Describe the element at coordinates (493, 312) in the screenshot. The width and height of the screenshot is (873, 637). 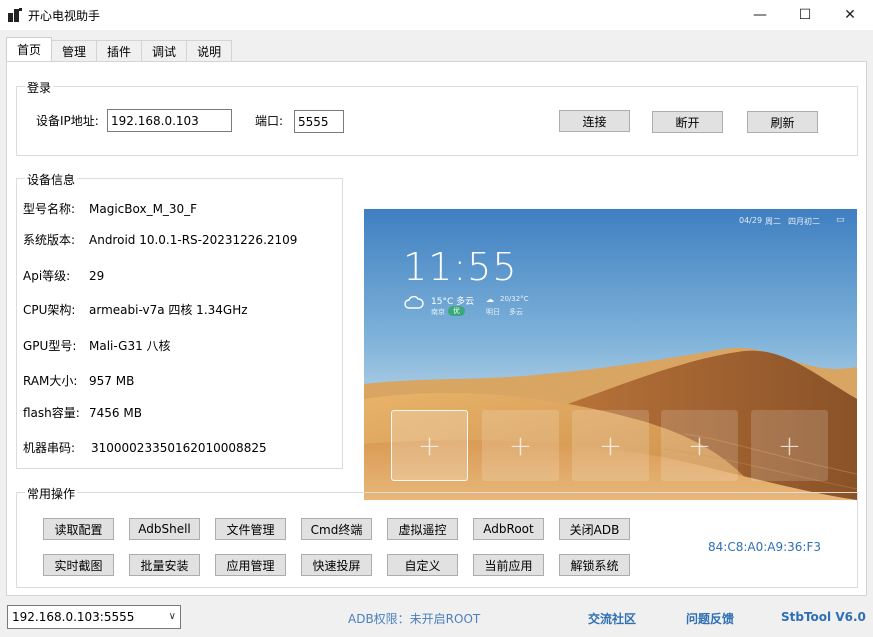
I see `tv-tomorrow-label: 明日` at that location.